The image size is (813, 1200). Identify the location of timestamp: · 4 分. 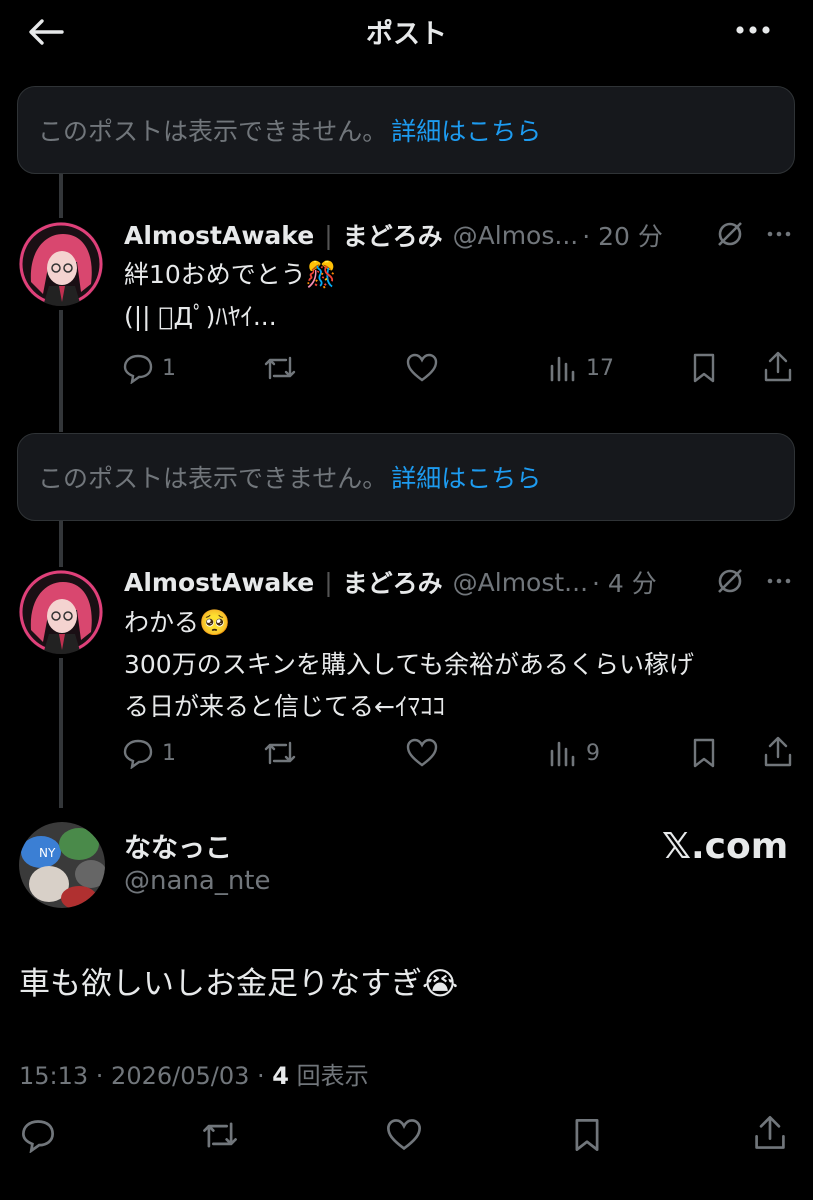
(624, 582).